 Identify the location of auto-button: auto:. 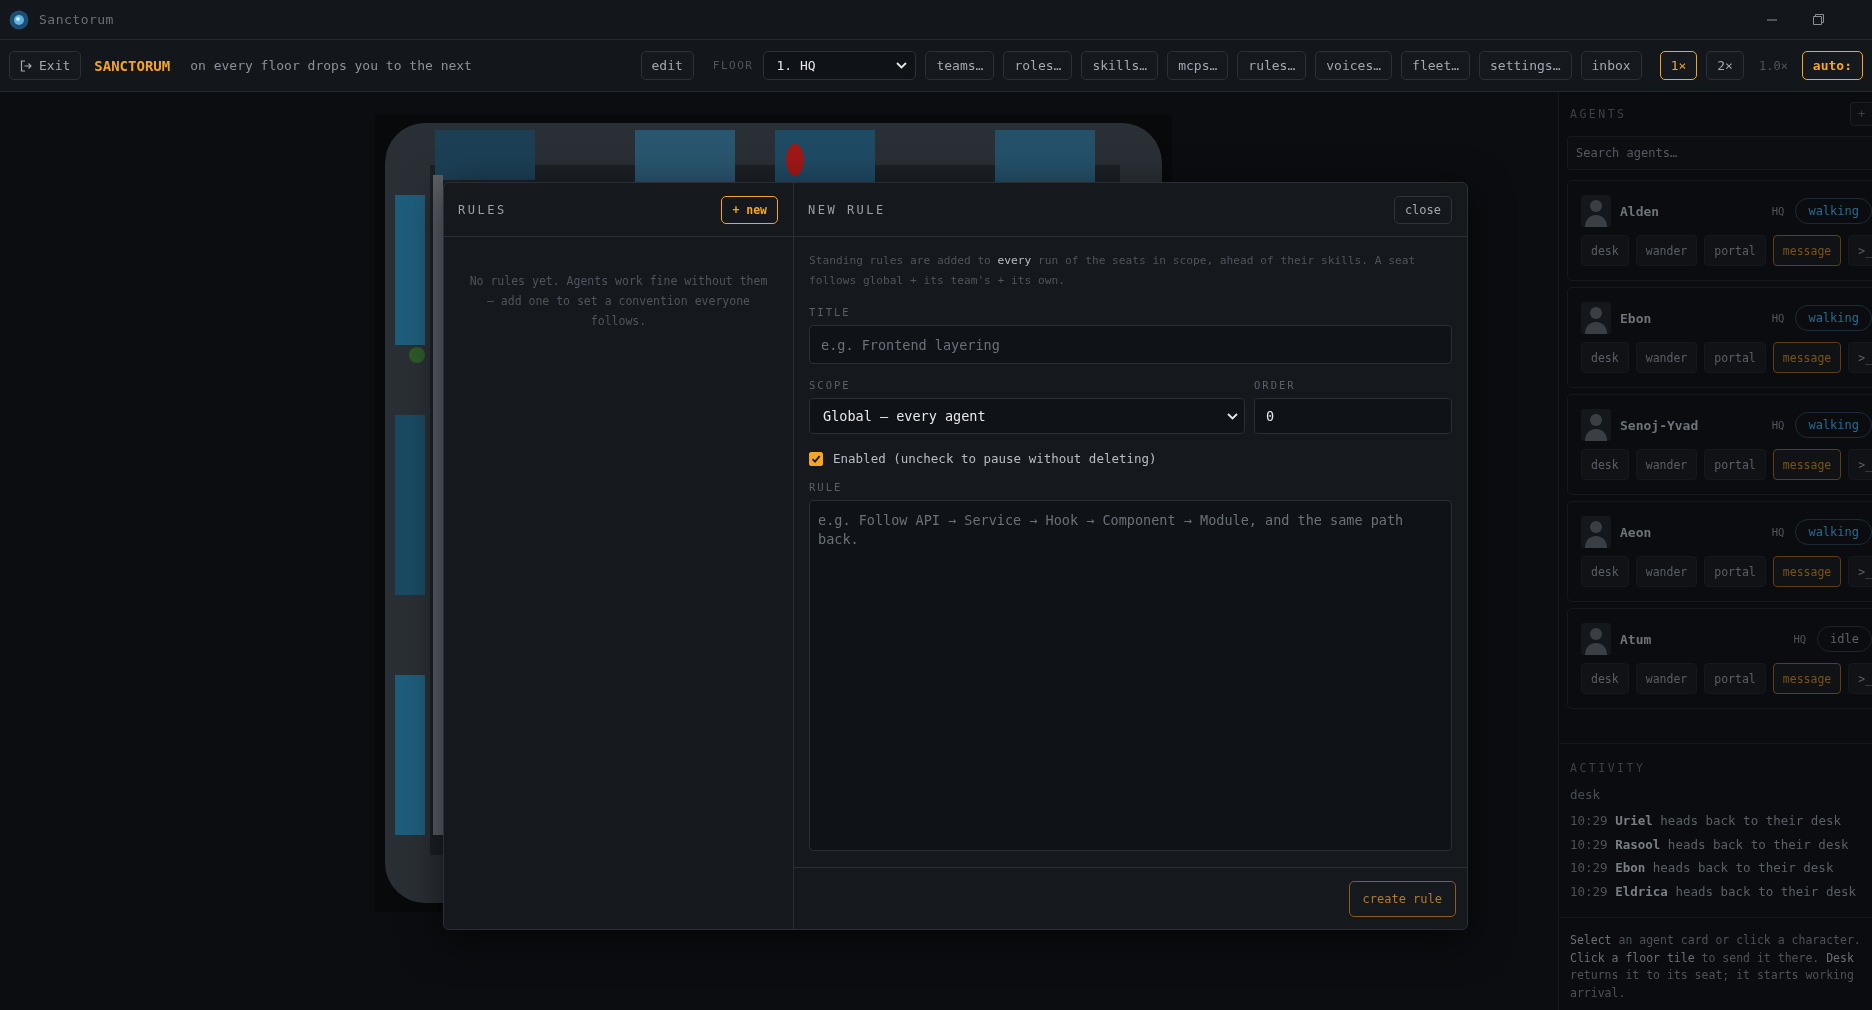
(1832, 65).